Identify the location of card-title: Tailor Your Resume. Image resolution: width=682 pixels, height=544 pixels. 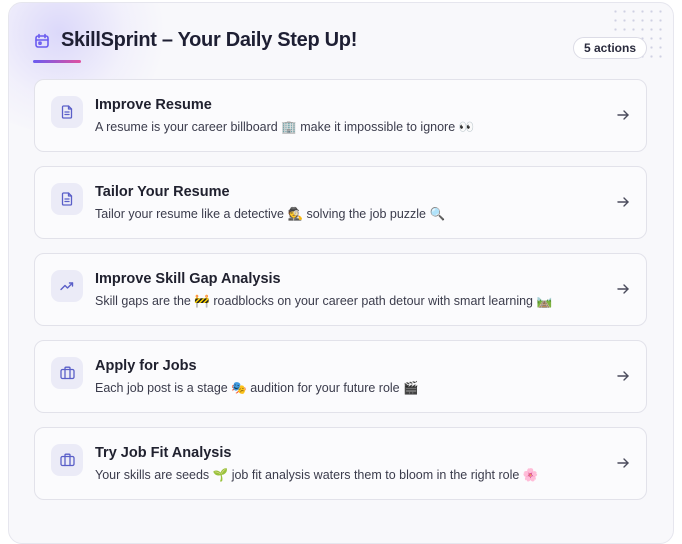
(162, 192).